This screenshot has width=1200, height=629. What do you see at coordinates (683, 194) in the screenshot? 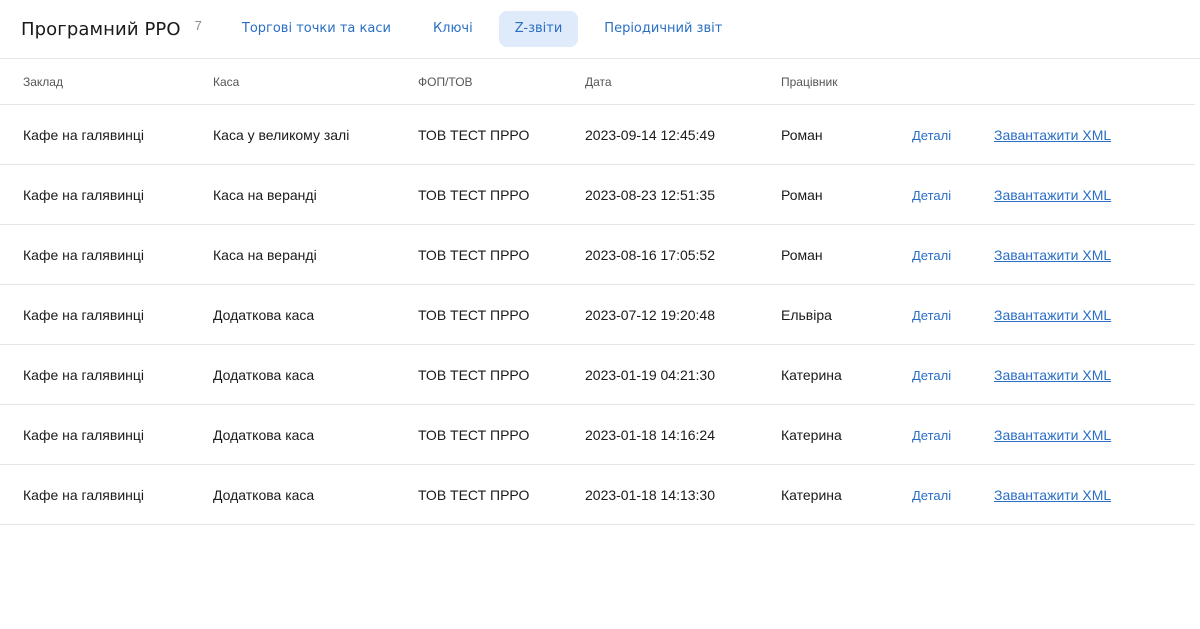
I see `cell-date: 2023-08-23 12:51:35` at bounding box center [683, 194].